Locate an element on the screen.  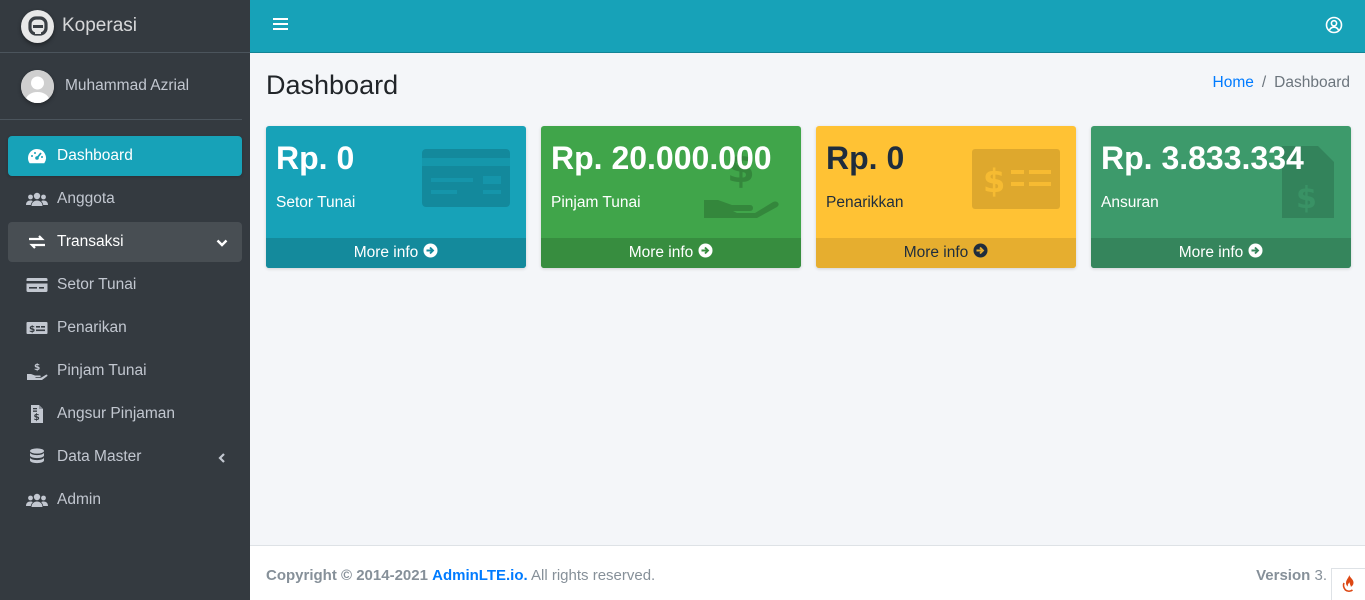
breadcrumb-home-link: Home is located at coordinates (1233, 83).